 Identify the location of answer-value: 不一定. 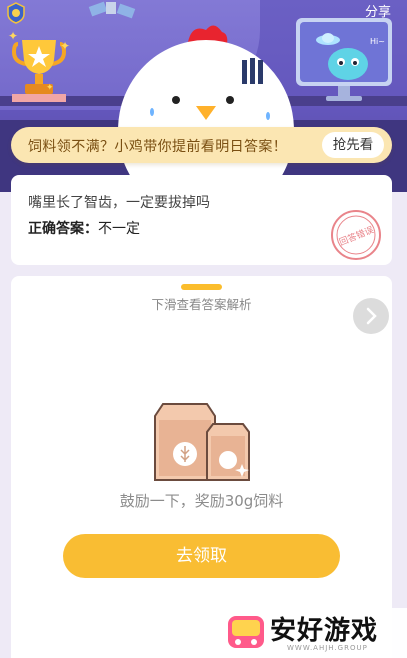
(119, 229).